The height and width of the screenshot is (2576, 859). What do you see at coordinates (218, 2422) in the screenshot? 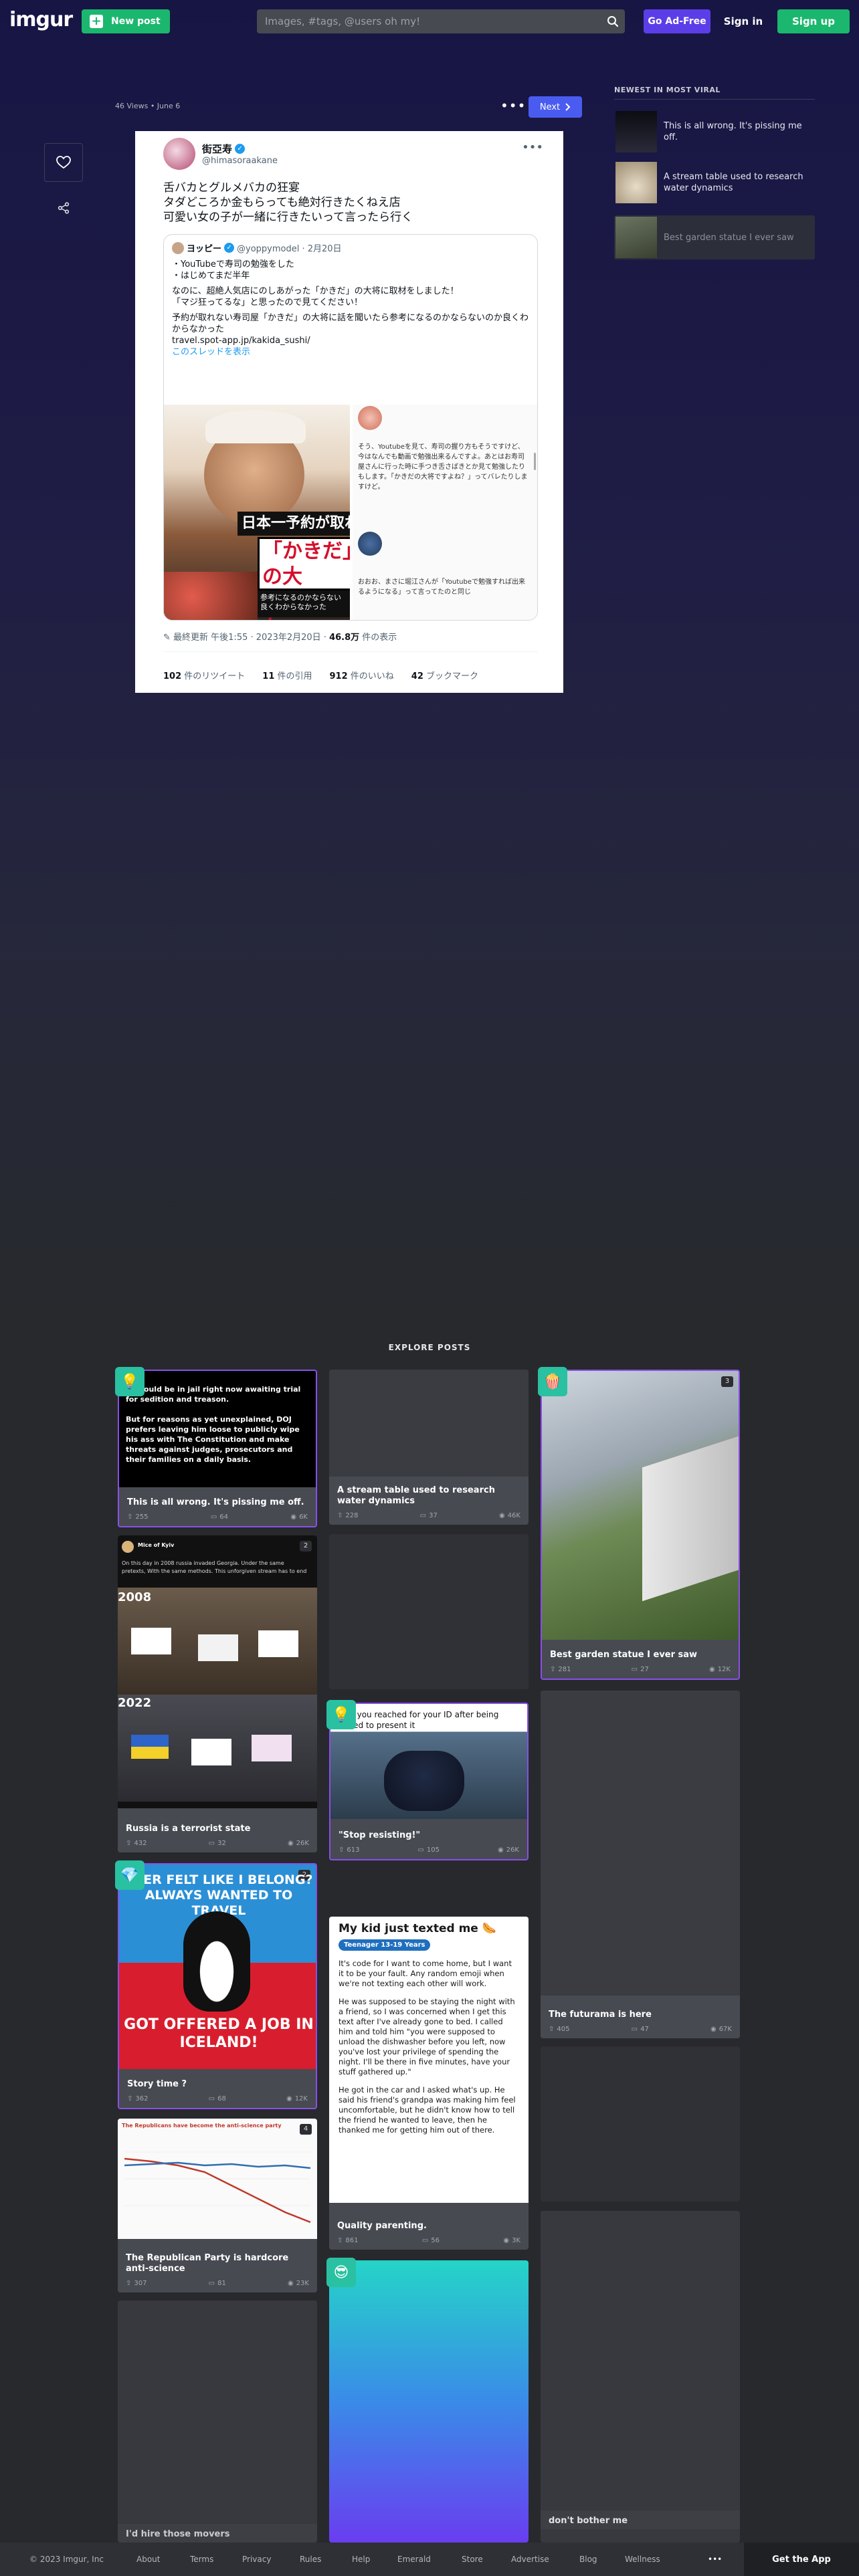
I see `post-card: I'd hire those movers` at bounding box center [218, 2422].